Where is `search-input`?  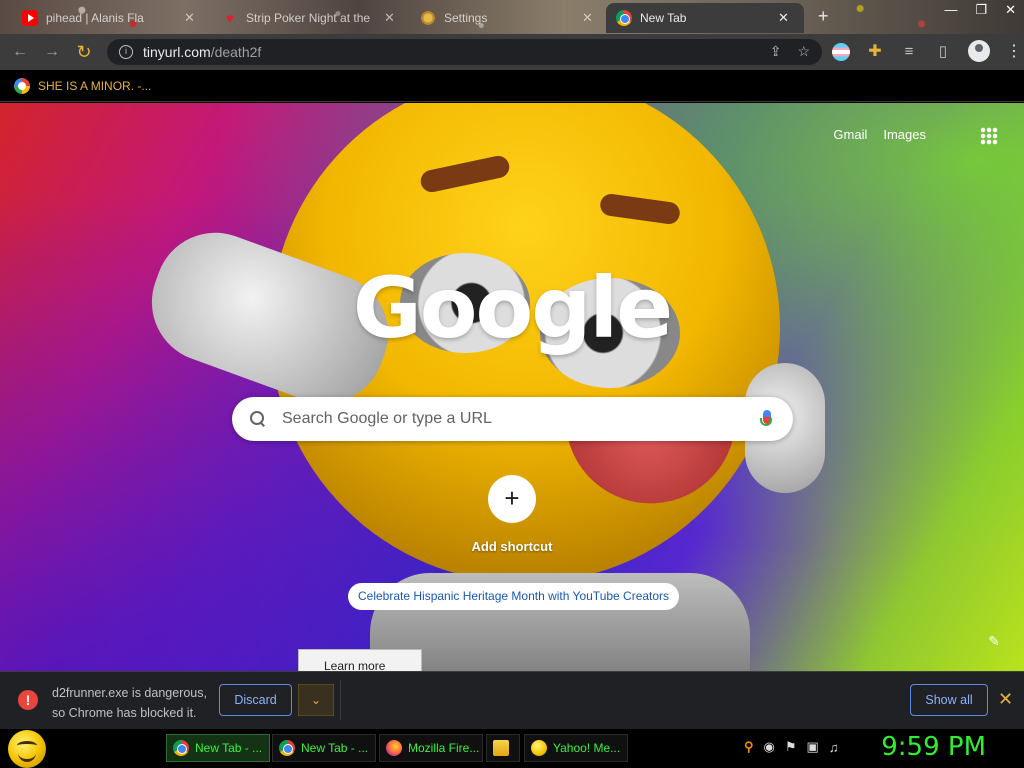 search-input is located at coordinates (512, 419).